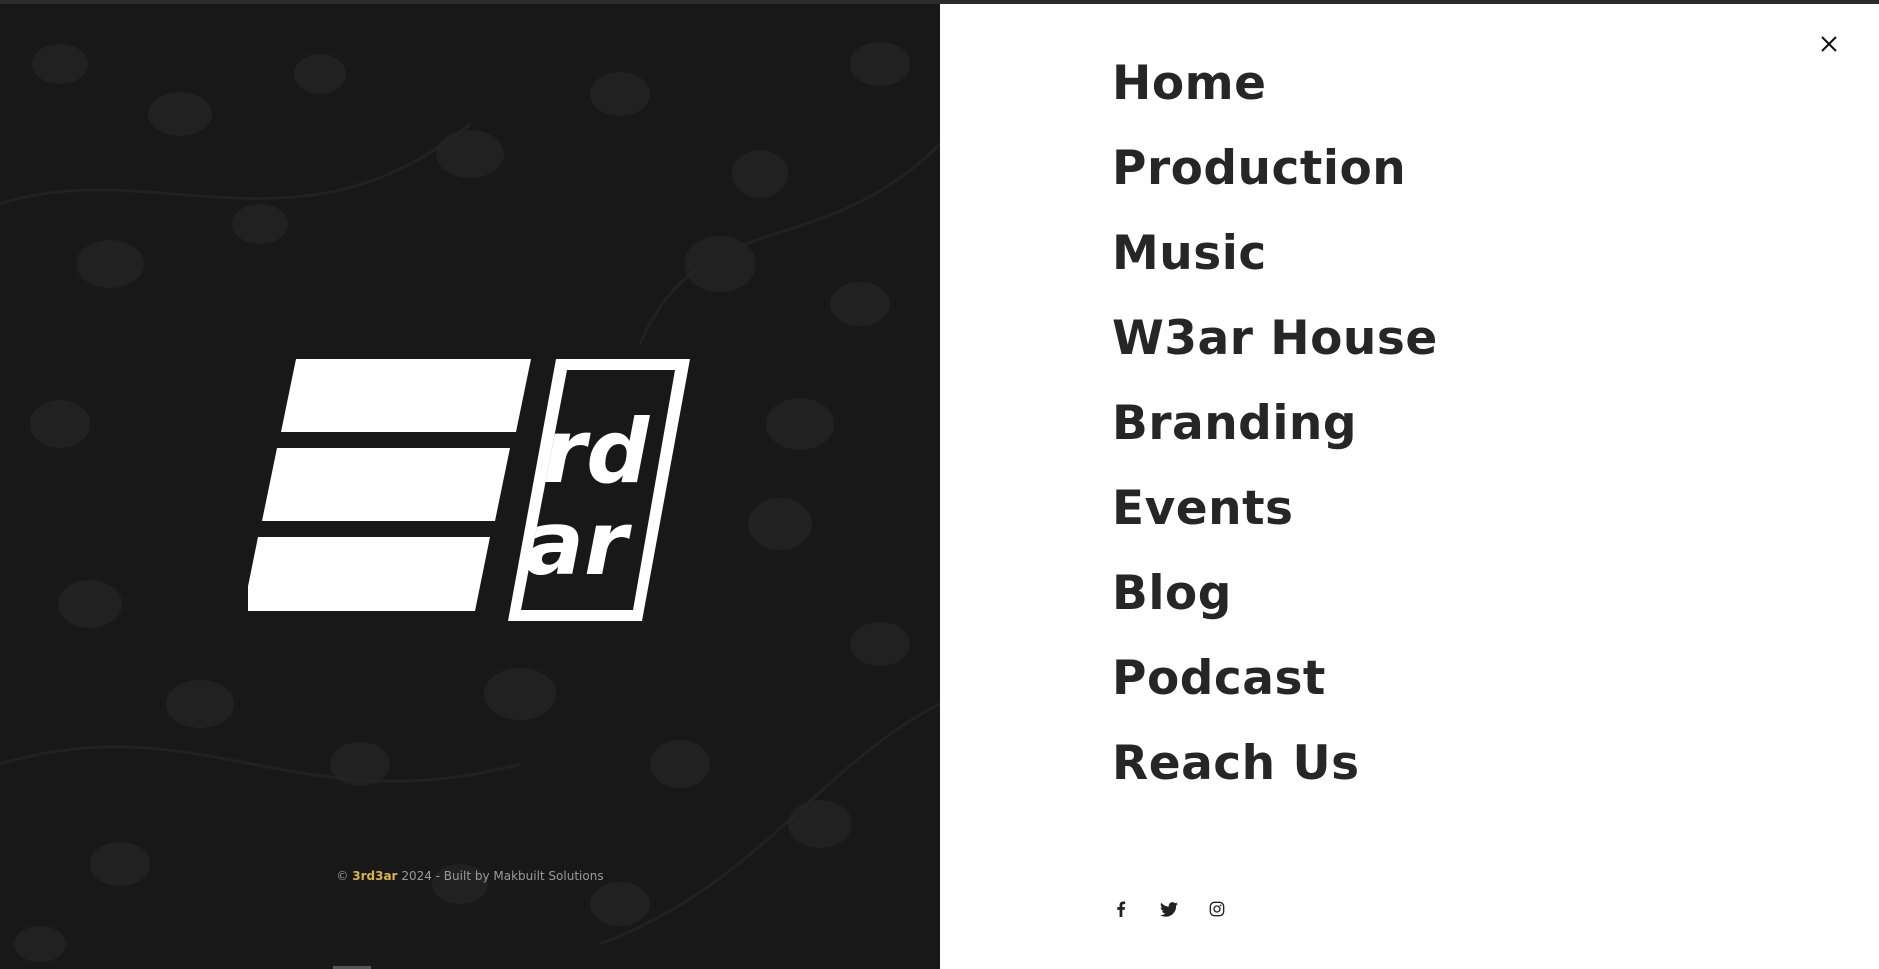 The height and width of the screenshot is (969, 1879). I want to click on twitter-icon, so click(1169, 909).